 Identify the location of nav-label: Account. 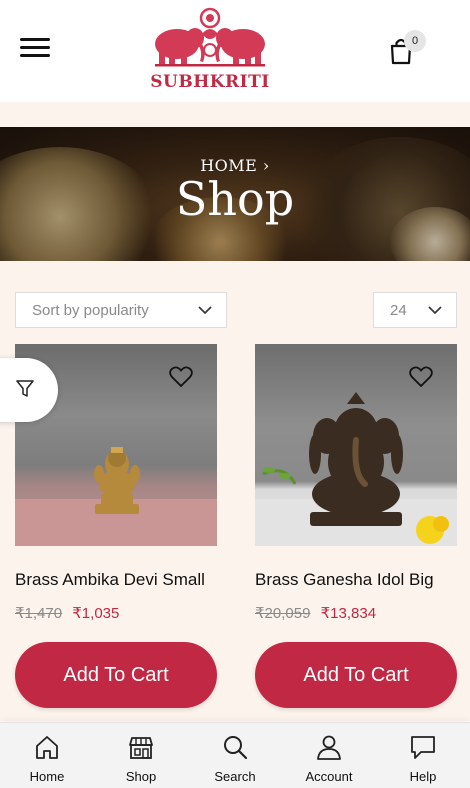
(329, 776).